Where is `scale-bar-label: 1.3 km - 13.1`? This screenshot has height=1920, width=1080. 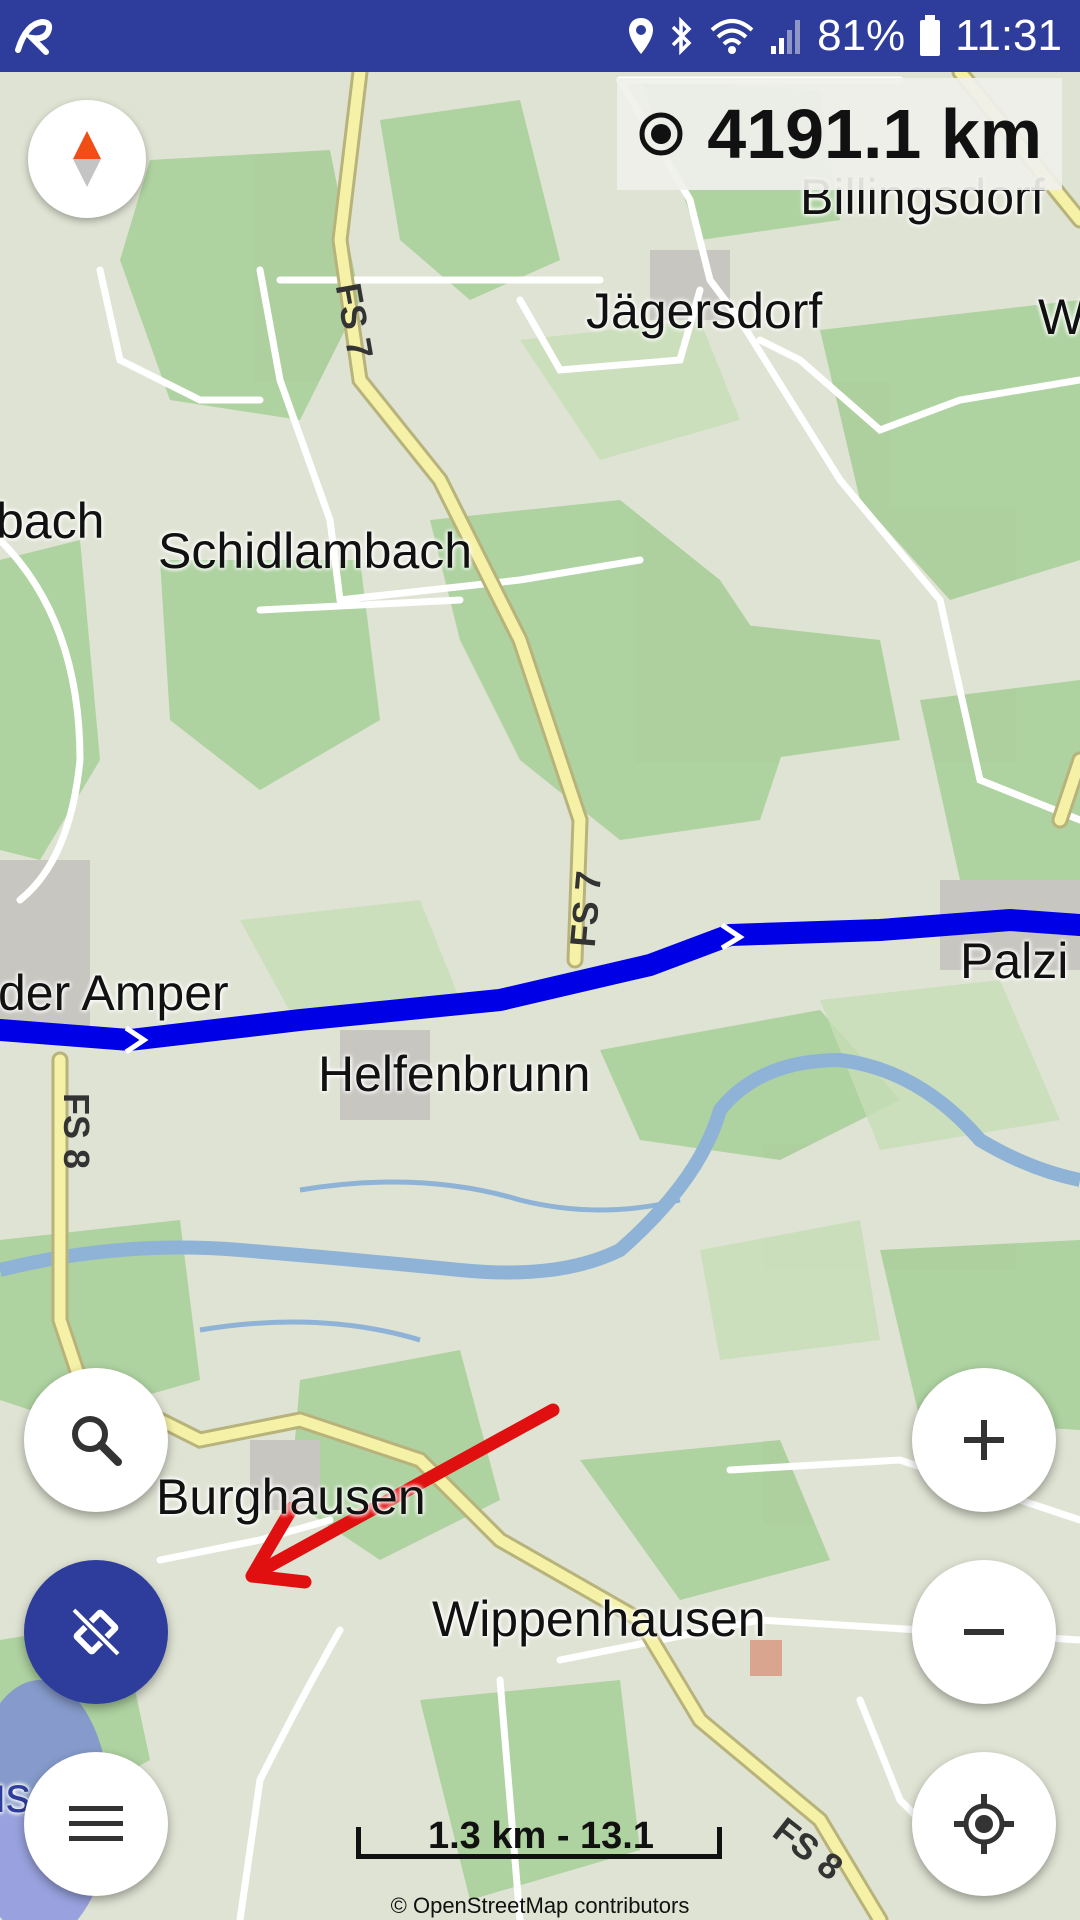
scale-bar-label: 1.3 km - 13.1 is located at coordinates (541, 1836).